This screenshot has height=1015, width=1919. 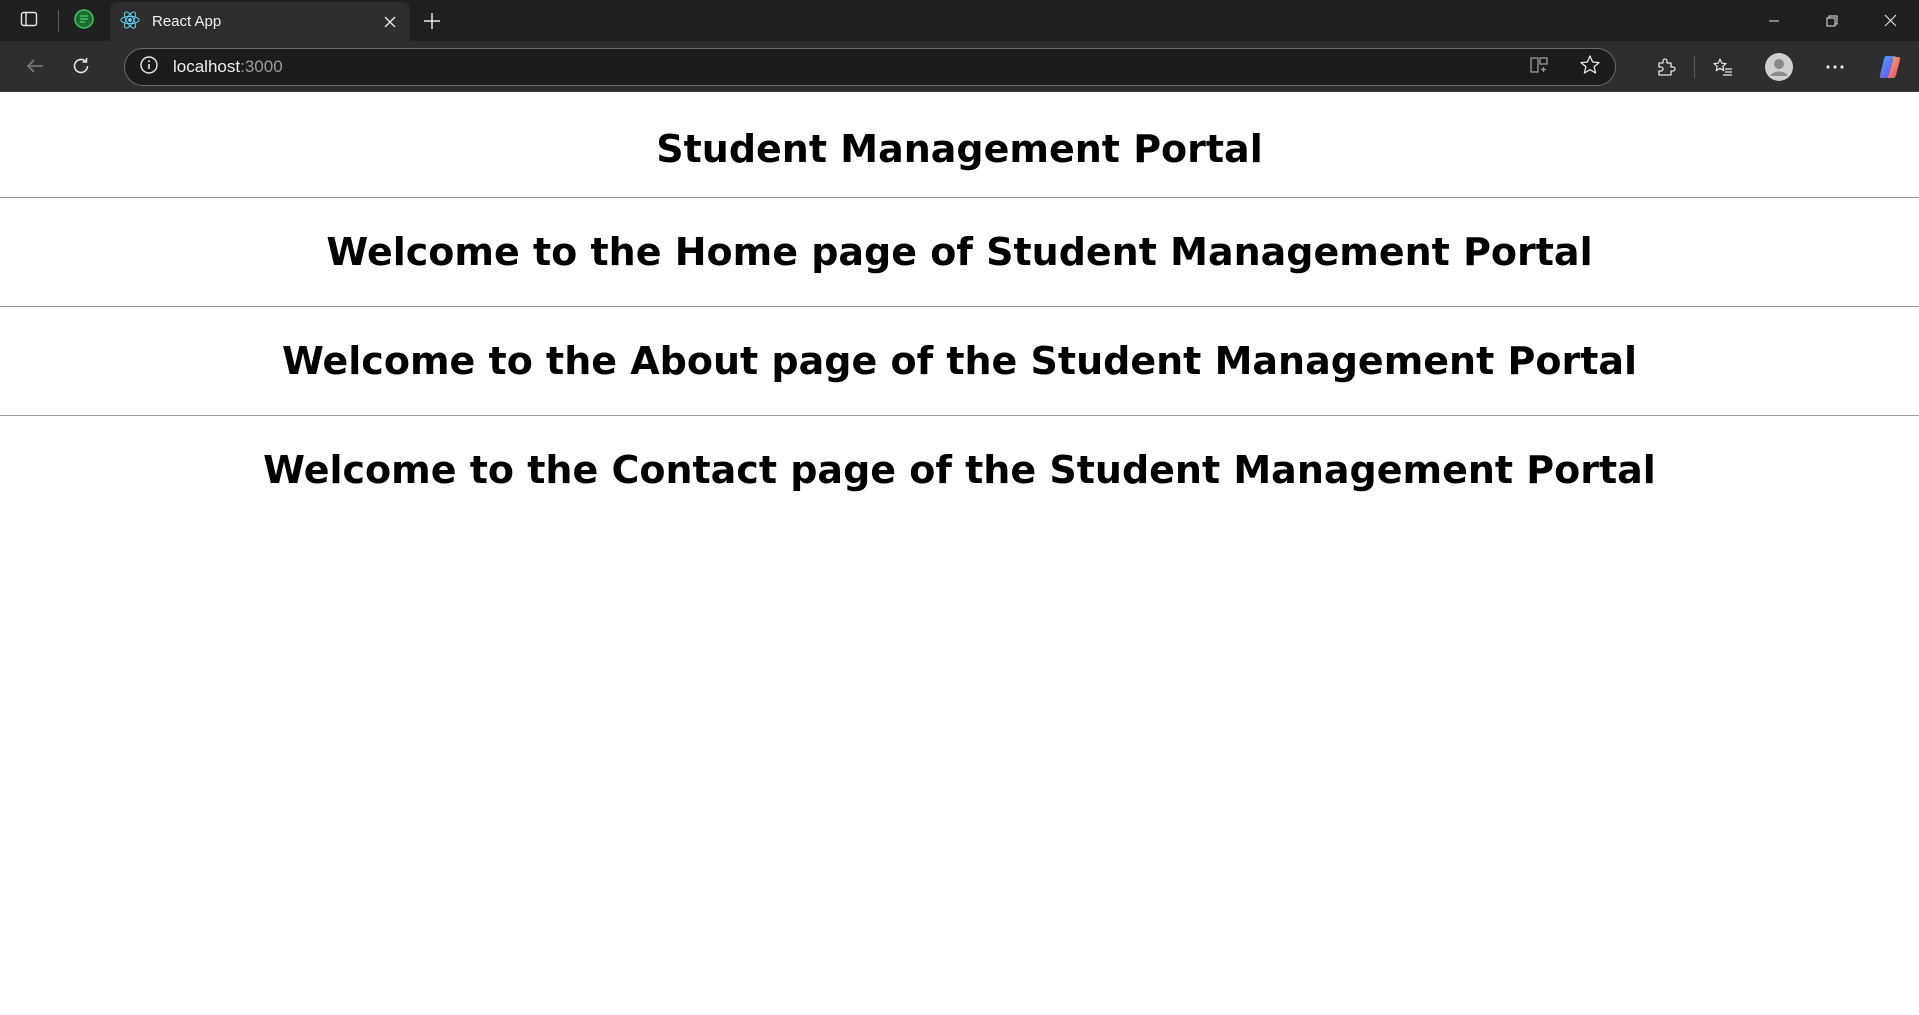 I want to click on tab-strip: React App, so click(x=959, y=20).